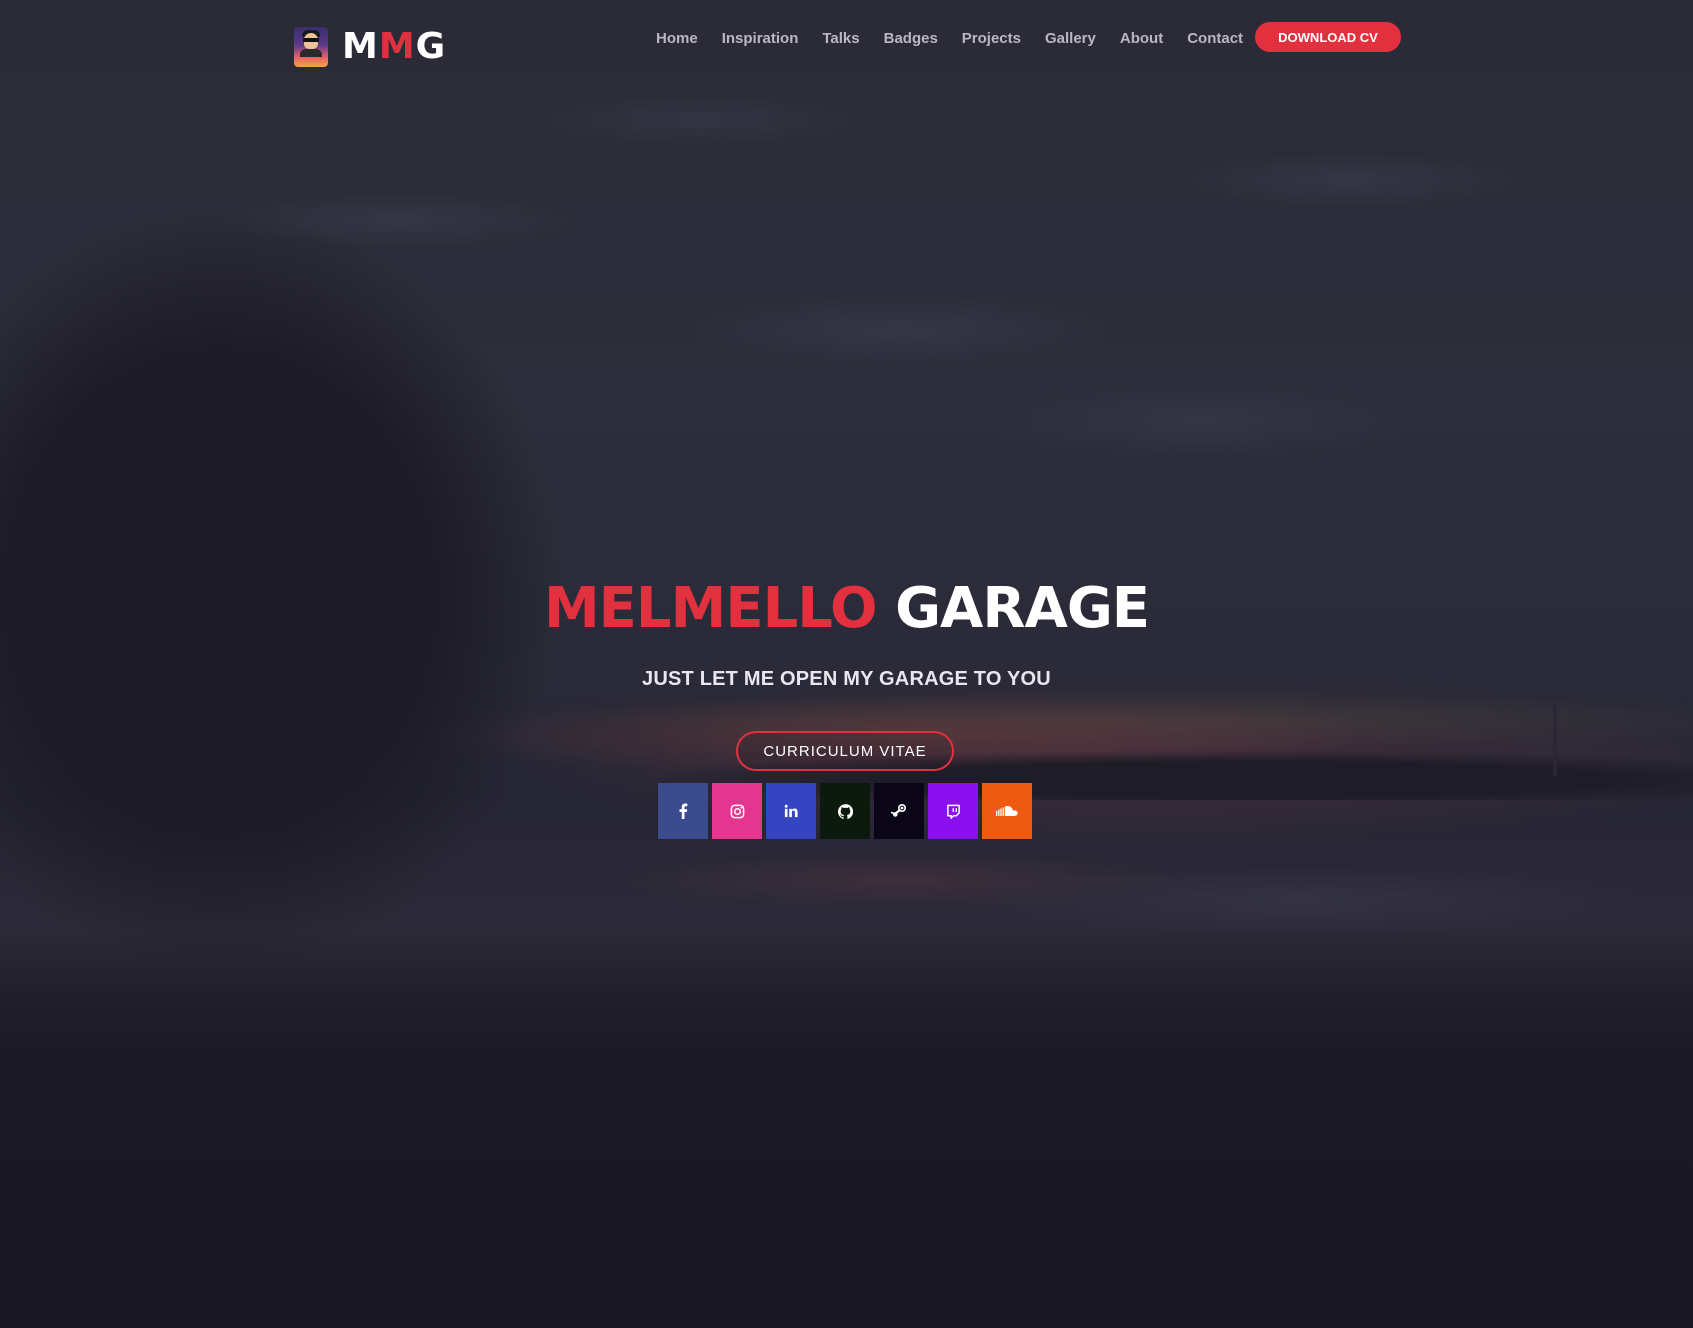 This screenshot has width=1693, height=1328. What do you see at coordinates (360, 46) in the screenshot?
I see `brand-letter-1: M` at bounding box center [360, 46].